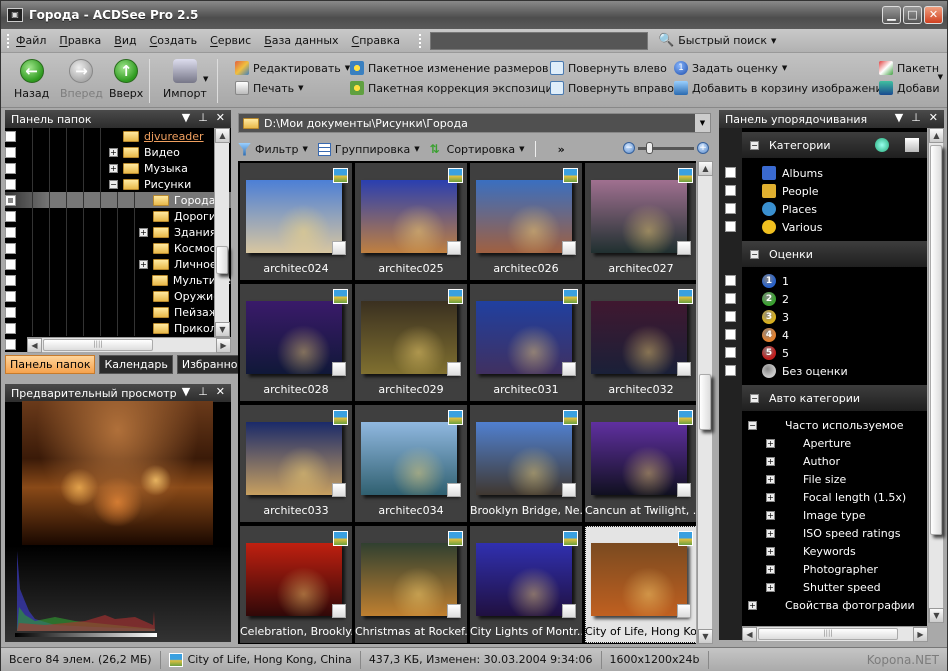 The width and height of the screenshot is (948, 671). What do you see at coordinates (705, 402) in the screenshot?
I see `content-vscrollbar: ▲ ▼` at bounding box center [705, 402].